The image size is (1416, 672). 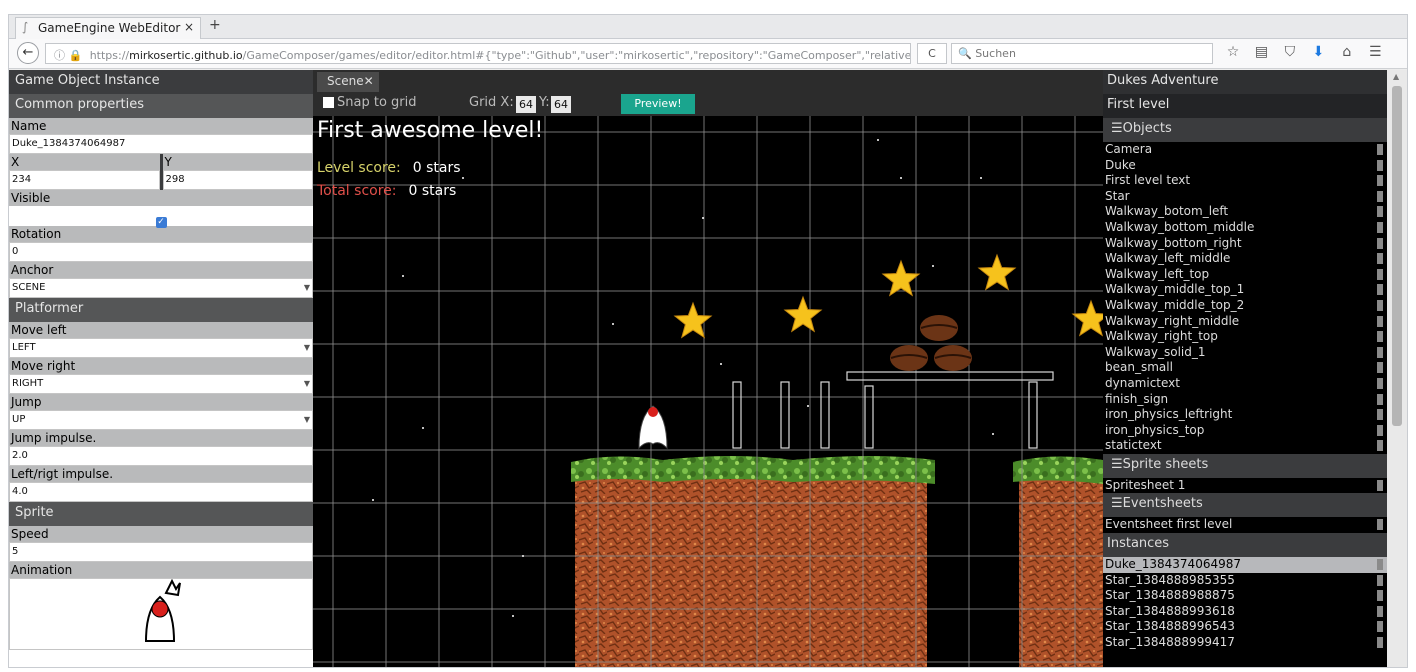 What do you see at coordinates (161, 552) in the screenshot?
I see `speed-field: 5` at bounding box center [161, 552].